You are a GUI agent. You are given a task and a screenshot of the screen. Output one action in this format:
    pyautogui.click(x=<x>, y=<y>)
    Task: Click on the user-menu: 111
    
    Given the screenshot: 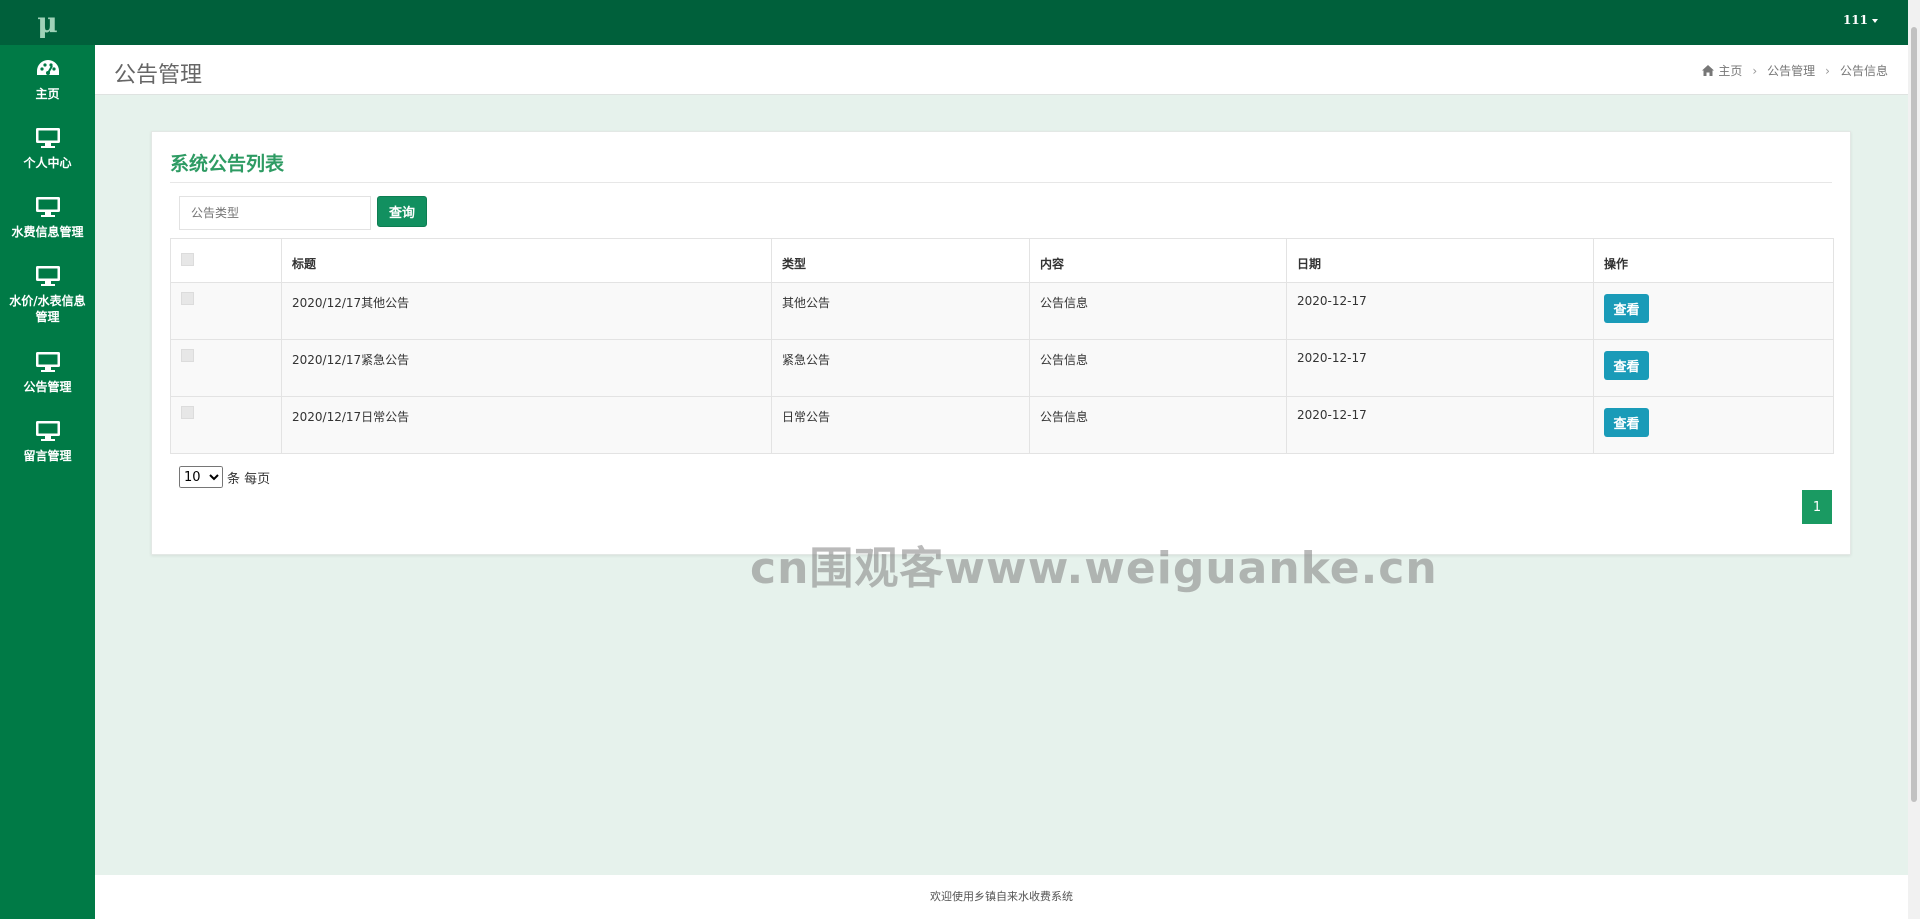 What is the action you would take?
    pyautogui.click(x=1860, y=20)
    